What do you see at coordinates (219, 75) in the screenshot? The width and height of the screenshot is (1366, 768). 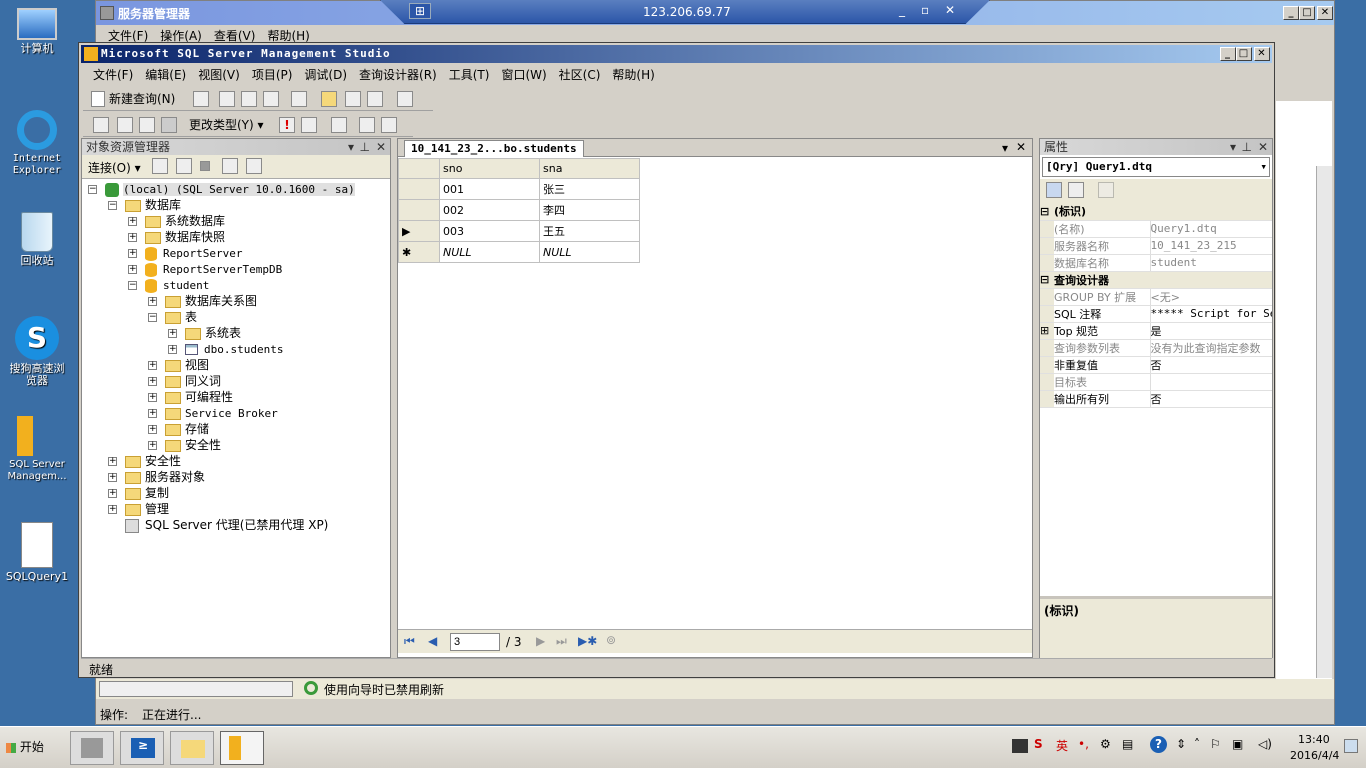 I see `menu-view: 视图(V)` at bounding box center [219, 75].